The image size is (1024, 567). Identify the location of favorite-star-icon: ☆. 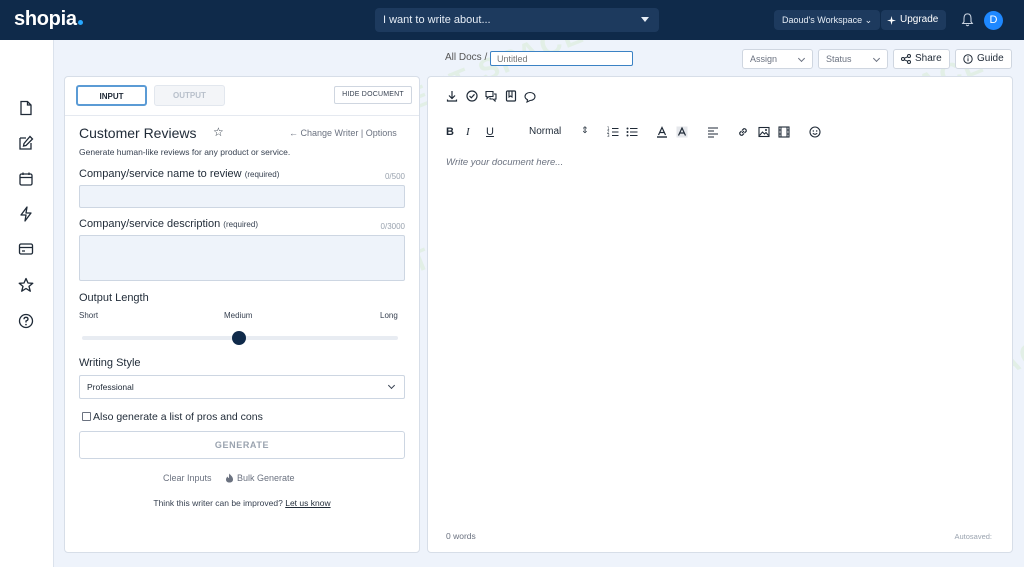
(218, 132).